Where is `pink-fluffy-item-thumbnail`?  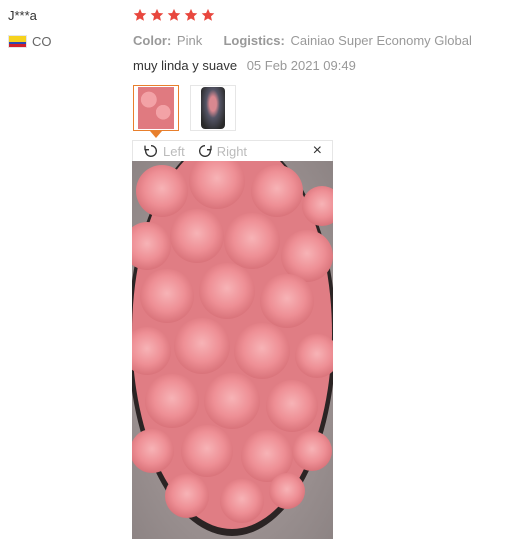
pink-fluffy-item-thumbnail is located at coordinates (156, 108).